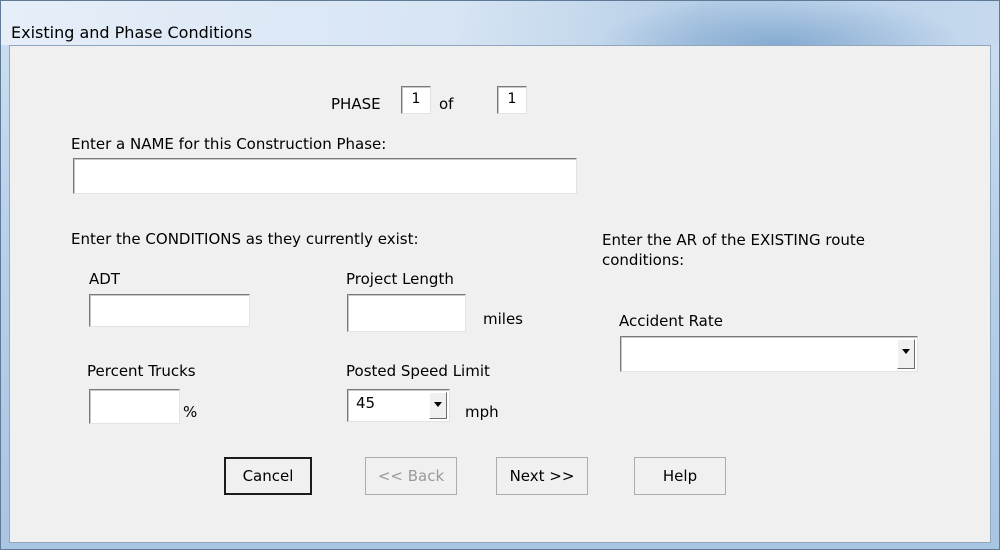  What do you see at coordinates (680, 476) in the screenshot?
I see `help-button: Help` at bounding box center [680, 476].